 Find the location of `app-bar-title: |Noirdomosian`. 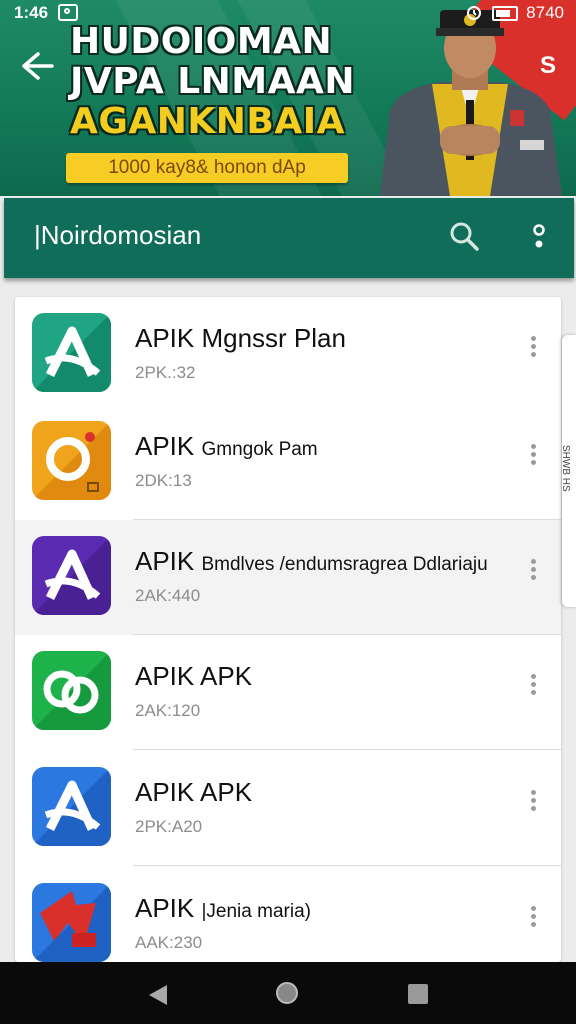

app-bar-title: |Noirdomosian is located at coordinates (118, 235).